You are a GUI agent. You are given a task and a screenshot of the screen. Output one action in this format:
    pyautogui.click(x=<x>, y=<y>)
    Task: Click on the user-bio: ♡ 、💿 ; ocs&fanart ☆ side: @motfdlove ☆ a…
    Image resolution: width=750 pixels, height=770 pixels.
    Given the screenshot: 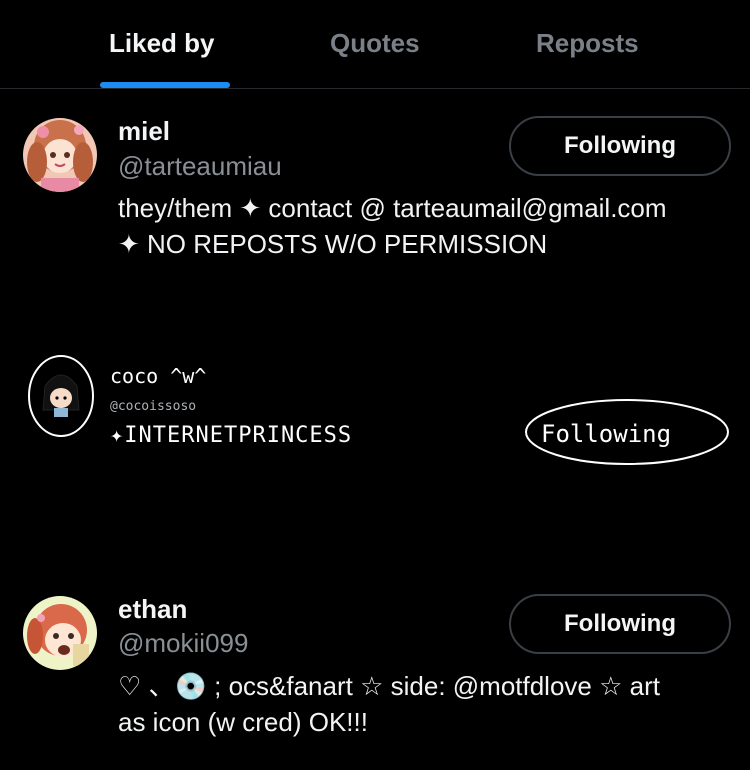 What is the action you would take?
    pyautogui.click(x=389, y=704)
    